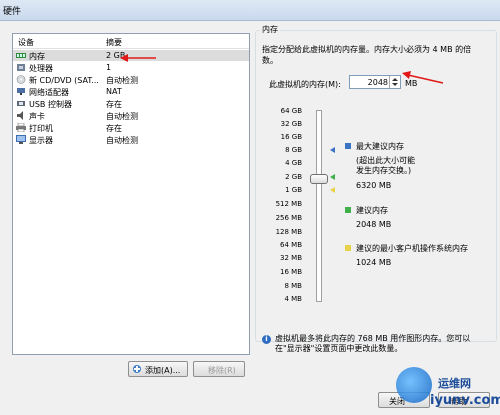  What do you see at coordinates (288, 232) in the screenshot?
I see `scale-label: 128 MB` at bounding box center [288, 232].